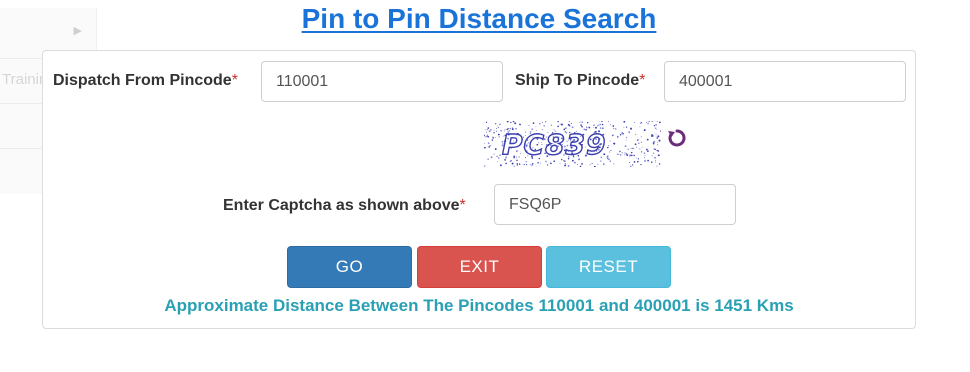 The height and width of the screenshot is (372, 970). Describe the element at coordinates (479, 19) in the screenshot. I see `page-title: Pin to Pin Distance Search` at that location.